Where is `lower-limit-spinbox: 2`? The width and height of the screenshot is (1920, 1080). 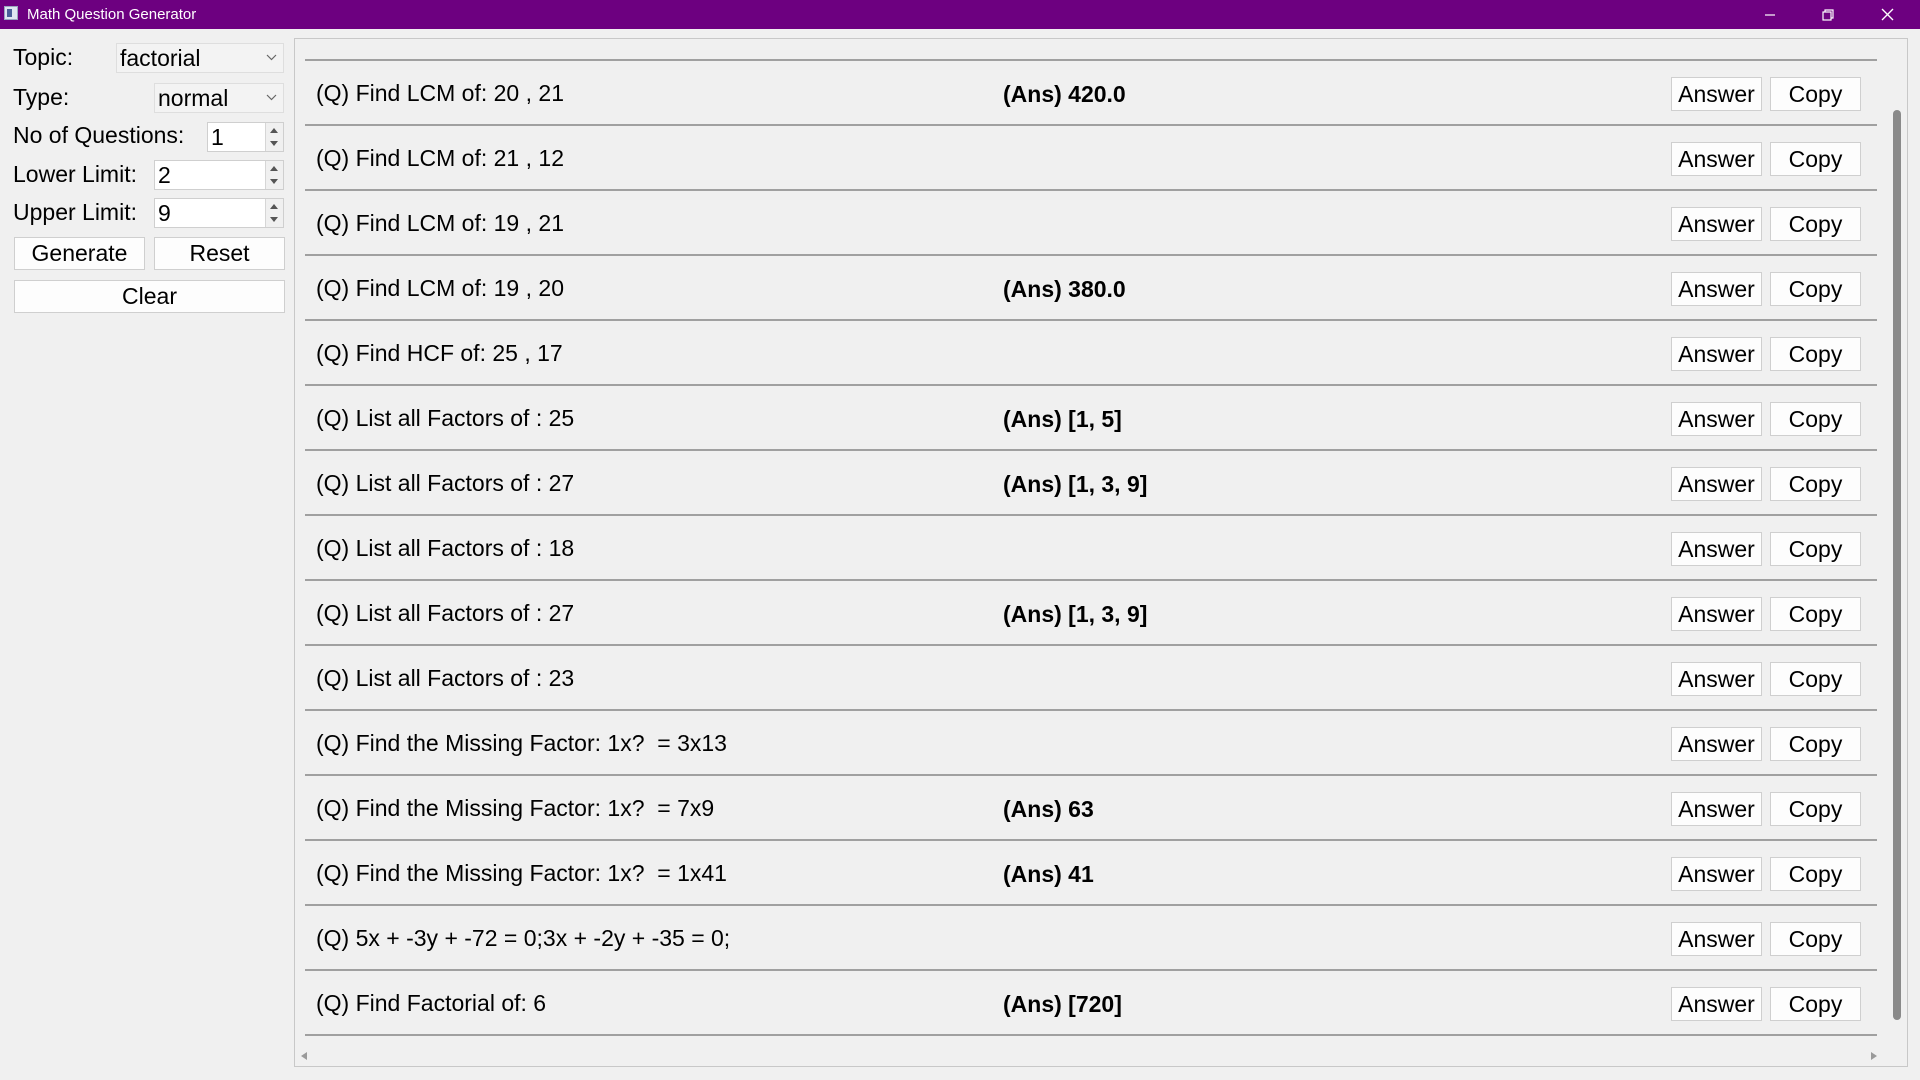 lower-limit-spinbox: 2 is located at coordinates (219, 175).